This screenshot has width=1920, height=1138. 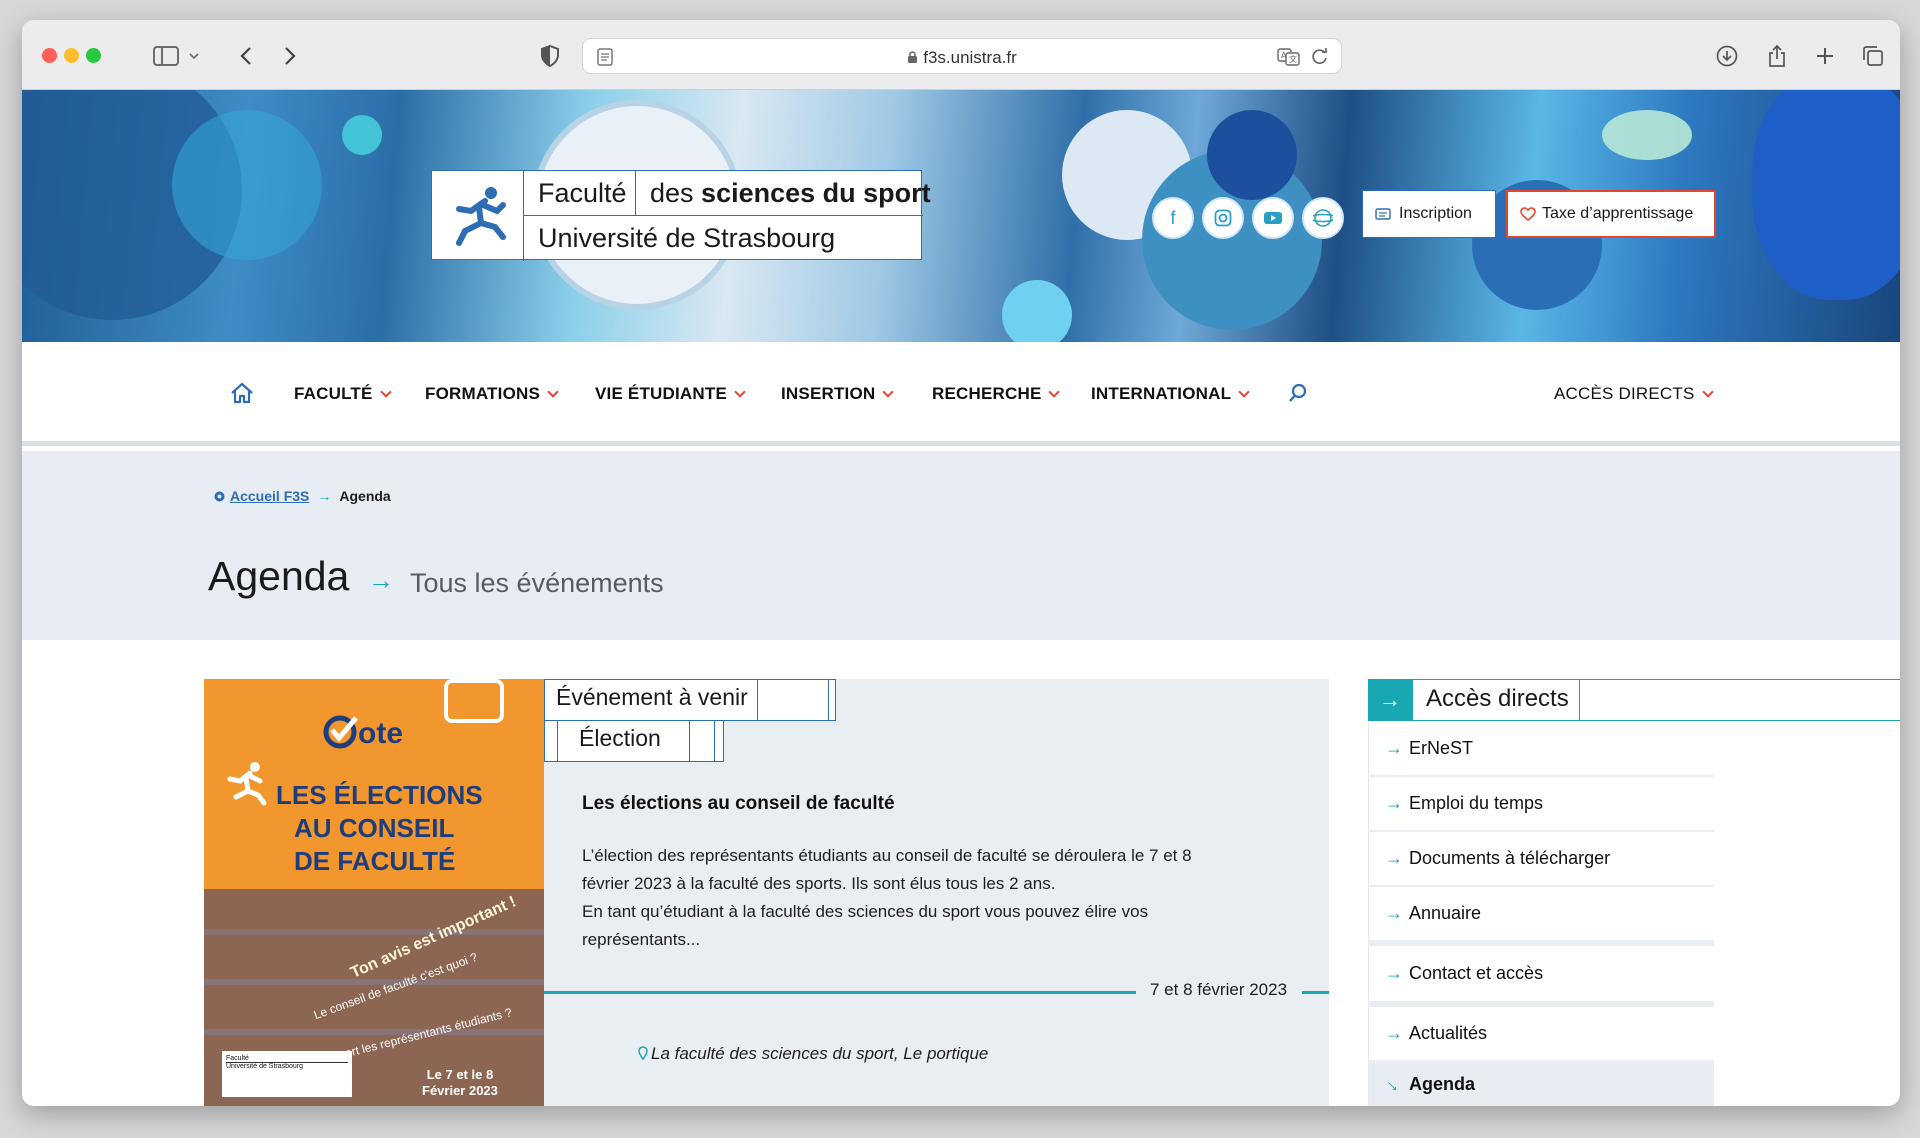 I want to click on minimize-window-button, so click(x=71, y=55).